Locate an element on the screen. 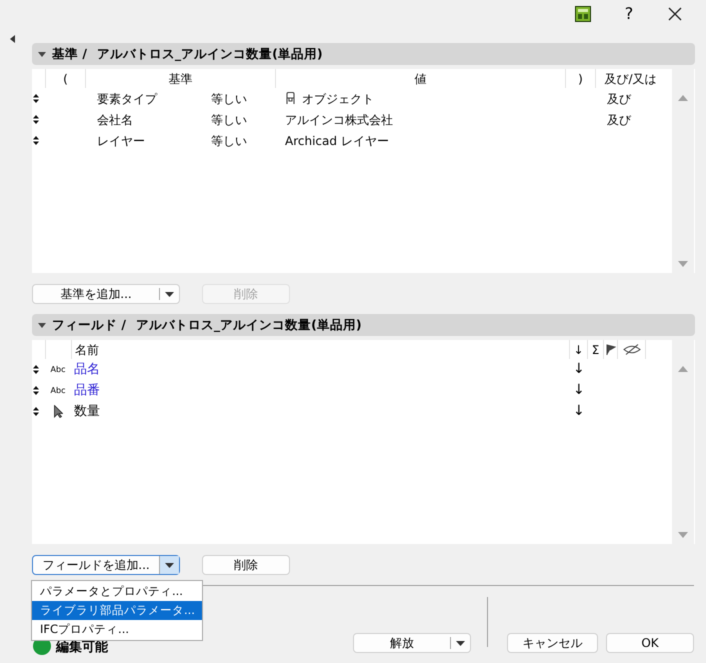 The width and height of the screenshot is (706, 663). ok-button: OK is located at coordinates (650, 643).